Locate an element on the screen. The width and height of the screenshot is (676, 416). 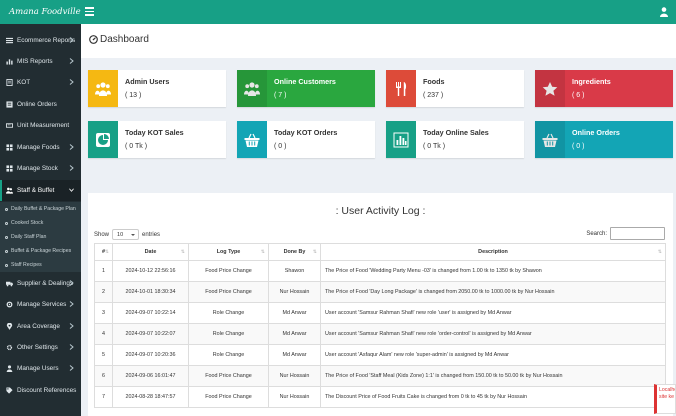
sidebar-subitem-staff-recipes: Staff Recipes is located at coordinates (40, 265).